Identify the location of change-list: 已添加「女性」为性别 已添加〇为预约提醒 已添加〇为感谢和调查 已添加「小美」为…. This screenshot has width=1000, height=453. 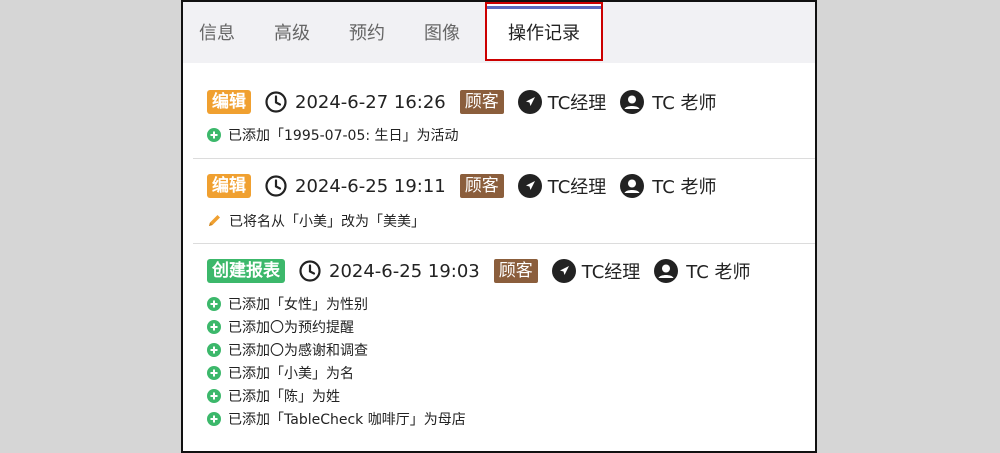
(336, 361).